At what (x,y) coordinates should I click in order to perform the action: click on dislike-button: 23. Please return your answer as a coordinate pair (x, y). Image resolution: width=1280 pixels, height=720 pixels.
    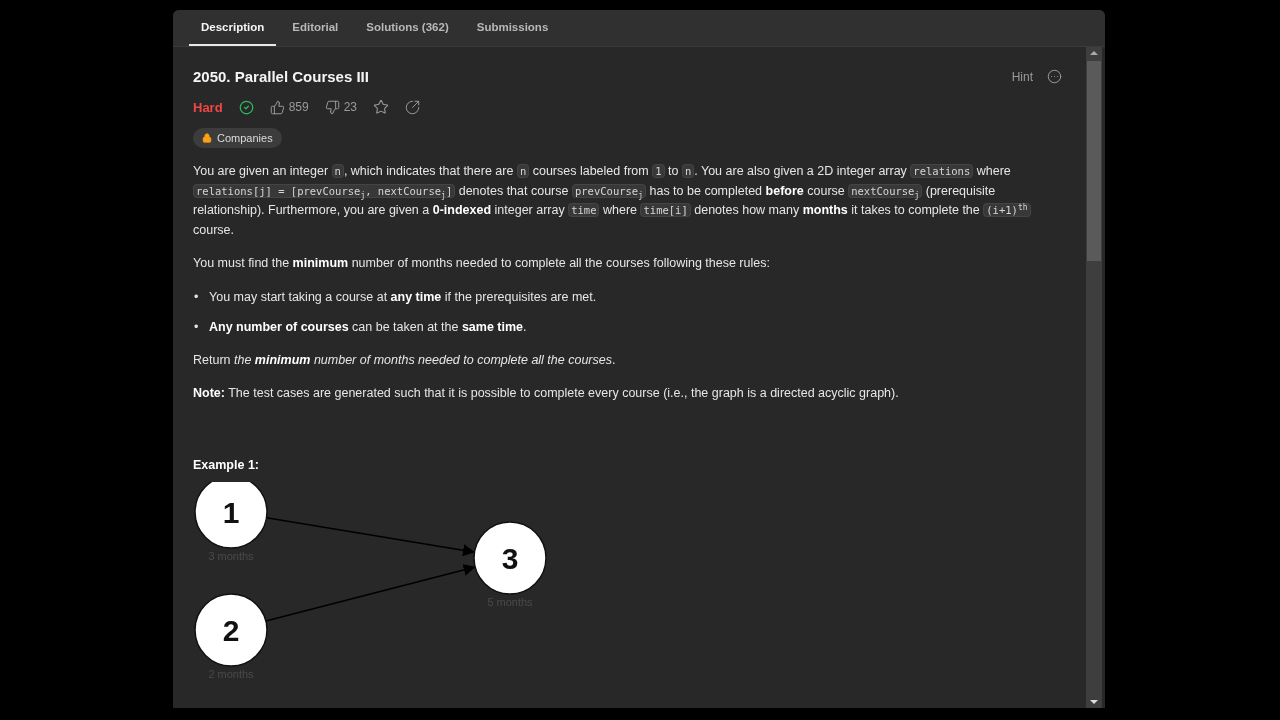
    Looking at the image, I should click on (340, 107).